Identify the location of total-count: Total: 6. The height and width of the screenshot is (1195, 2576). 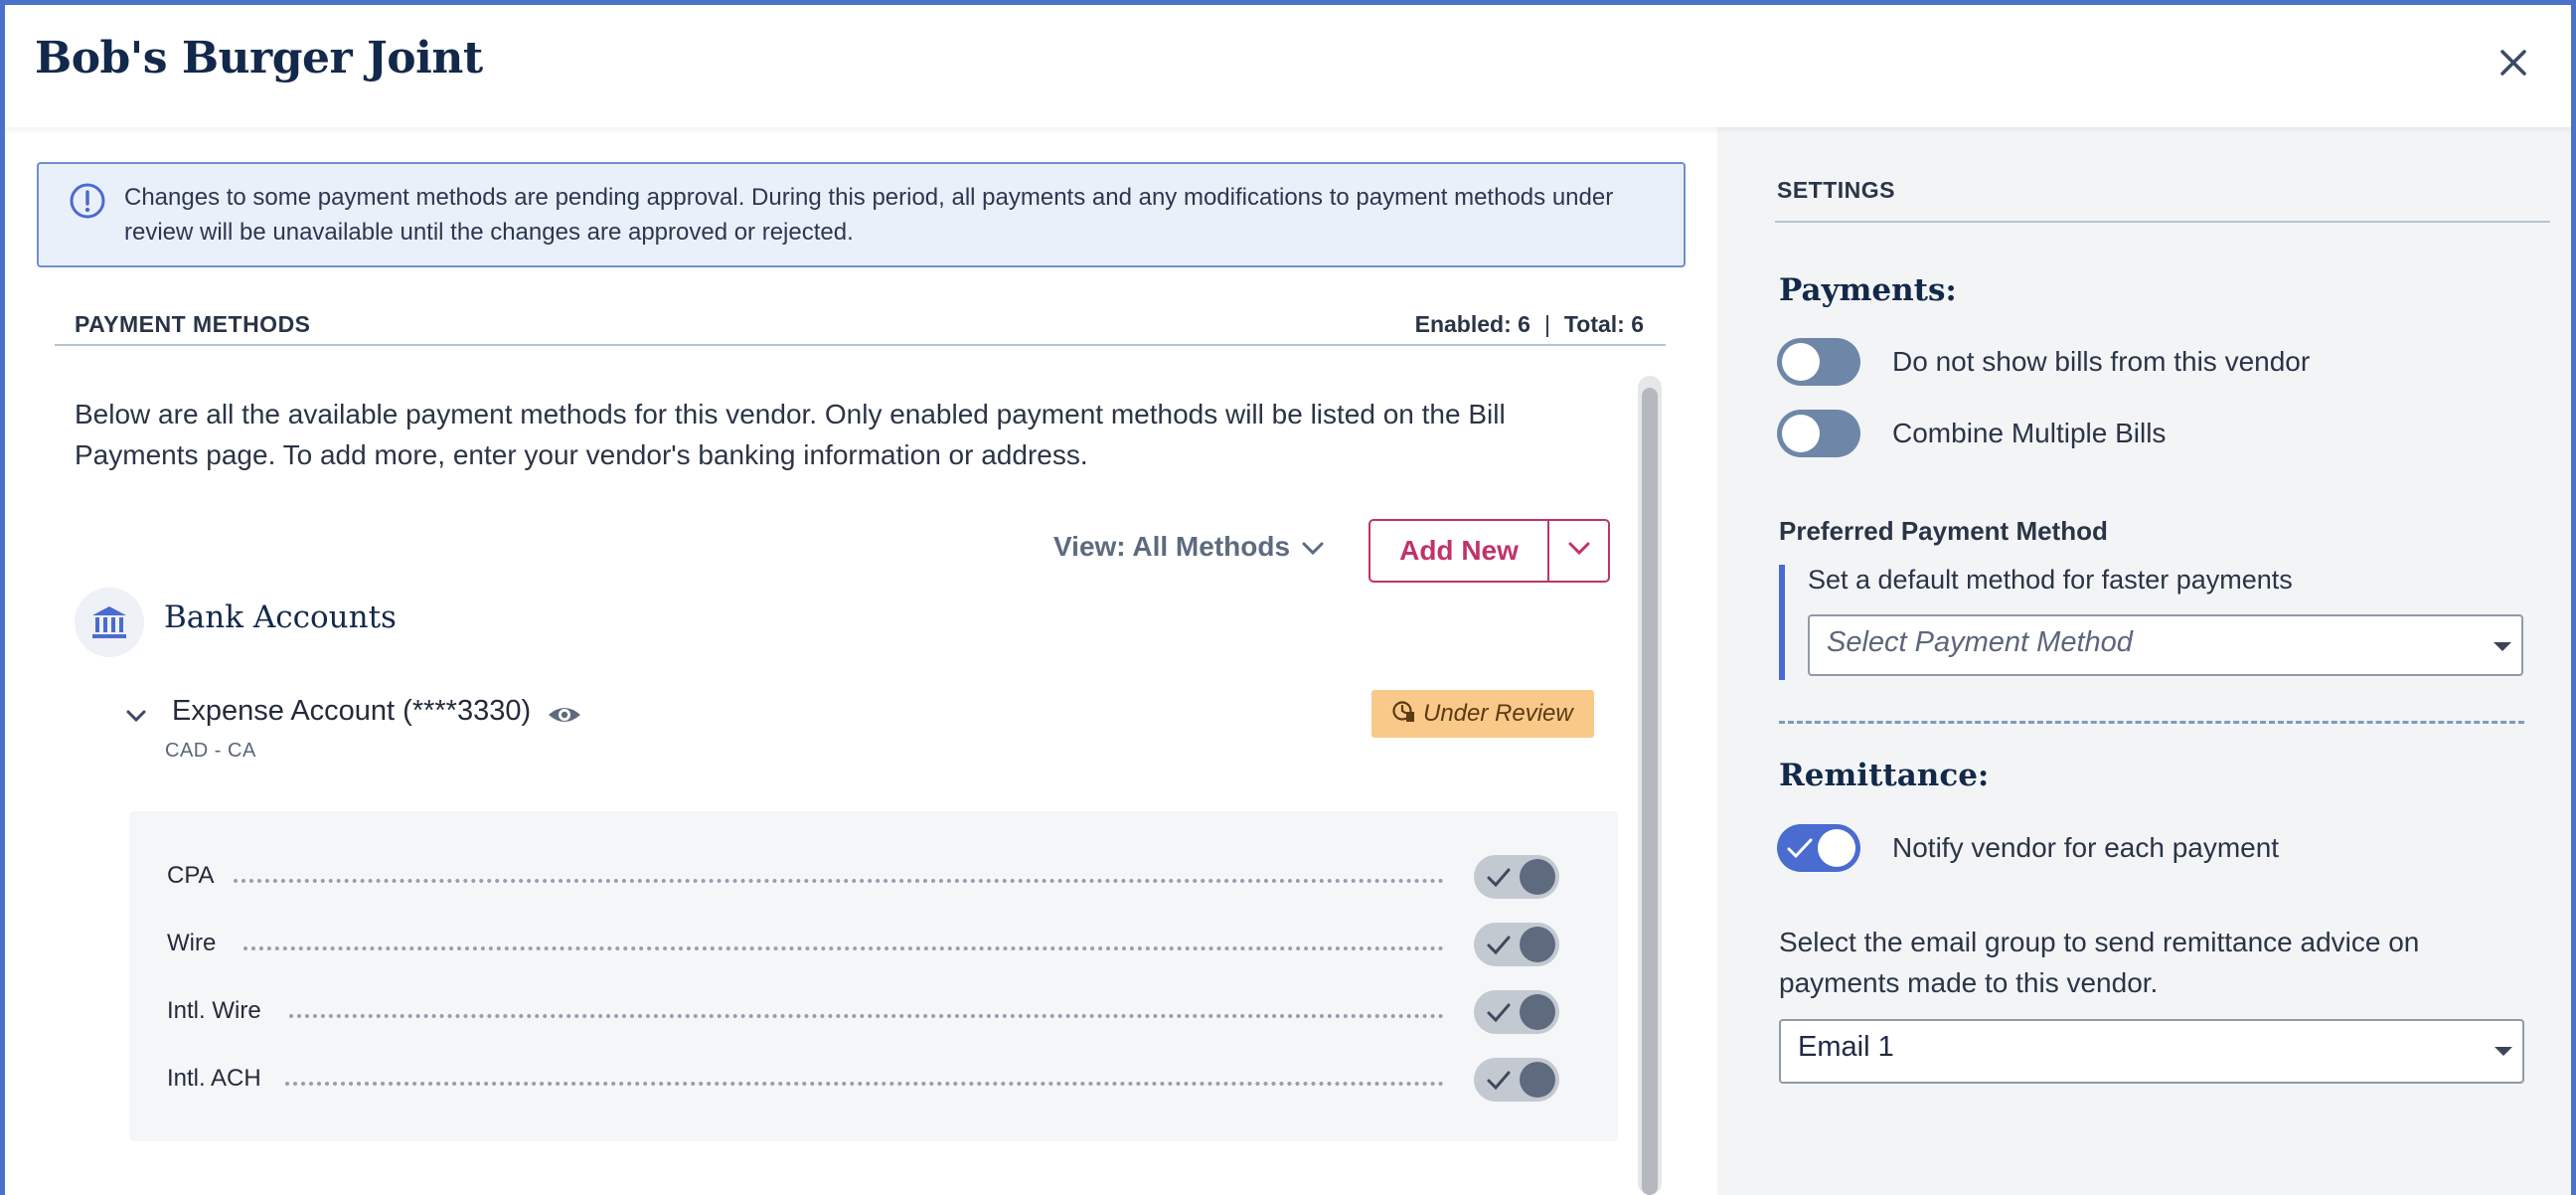
(1603, 324).